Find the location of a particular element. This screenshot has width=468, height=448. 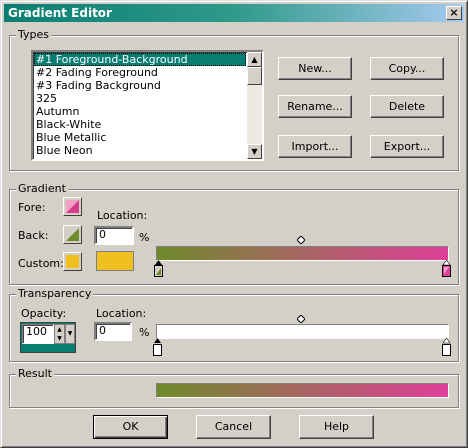

custom-color-swatch is located at coordinates (72, 261).